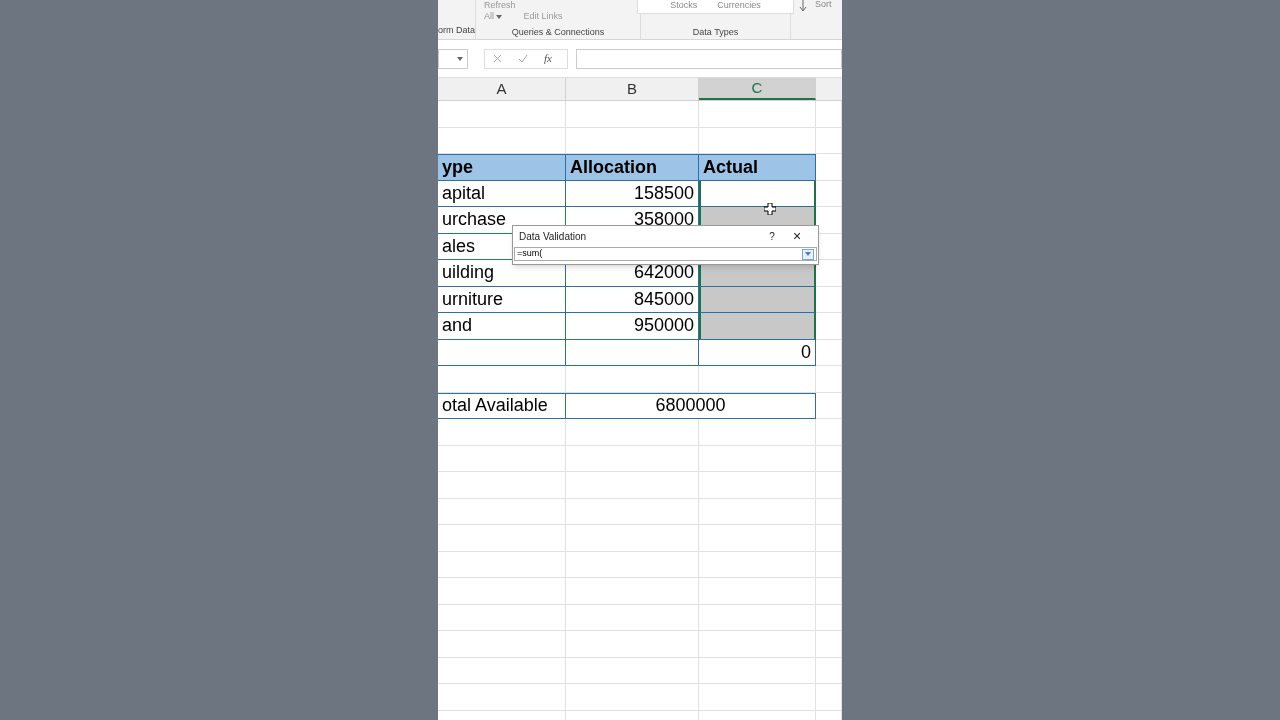  Describe the element at coordinates (500, 5) in the screenshot. I see `refresh-button: Refresh` at that location.